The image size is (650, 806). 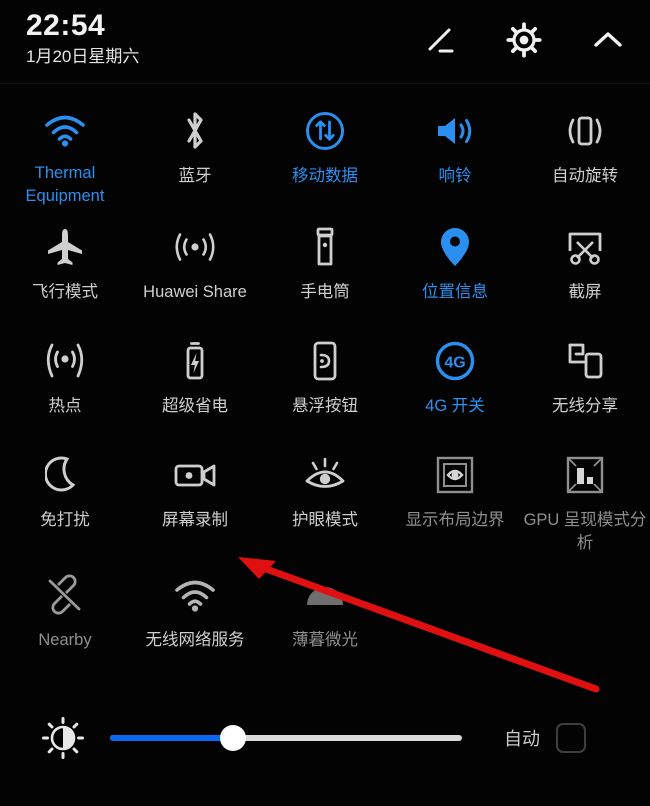 What do you see at coordinates (325, 292) in the screenshot?
I see `tile-label: 手电筒` at bounding box center [325, 292].